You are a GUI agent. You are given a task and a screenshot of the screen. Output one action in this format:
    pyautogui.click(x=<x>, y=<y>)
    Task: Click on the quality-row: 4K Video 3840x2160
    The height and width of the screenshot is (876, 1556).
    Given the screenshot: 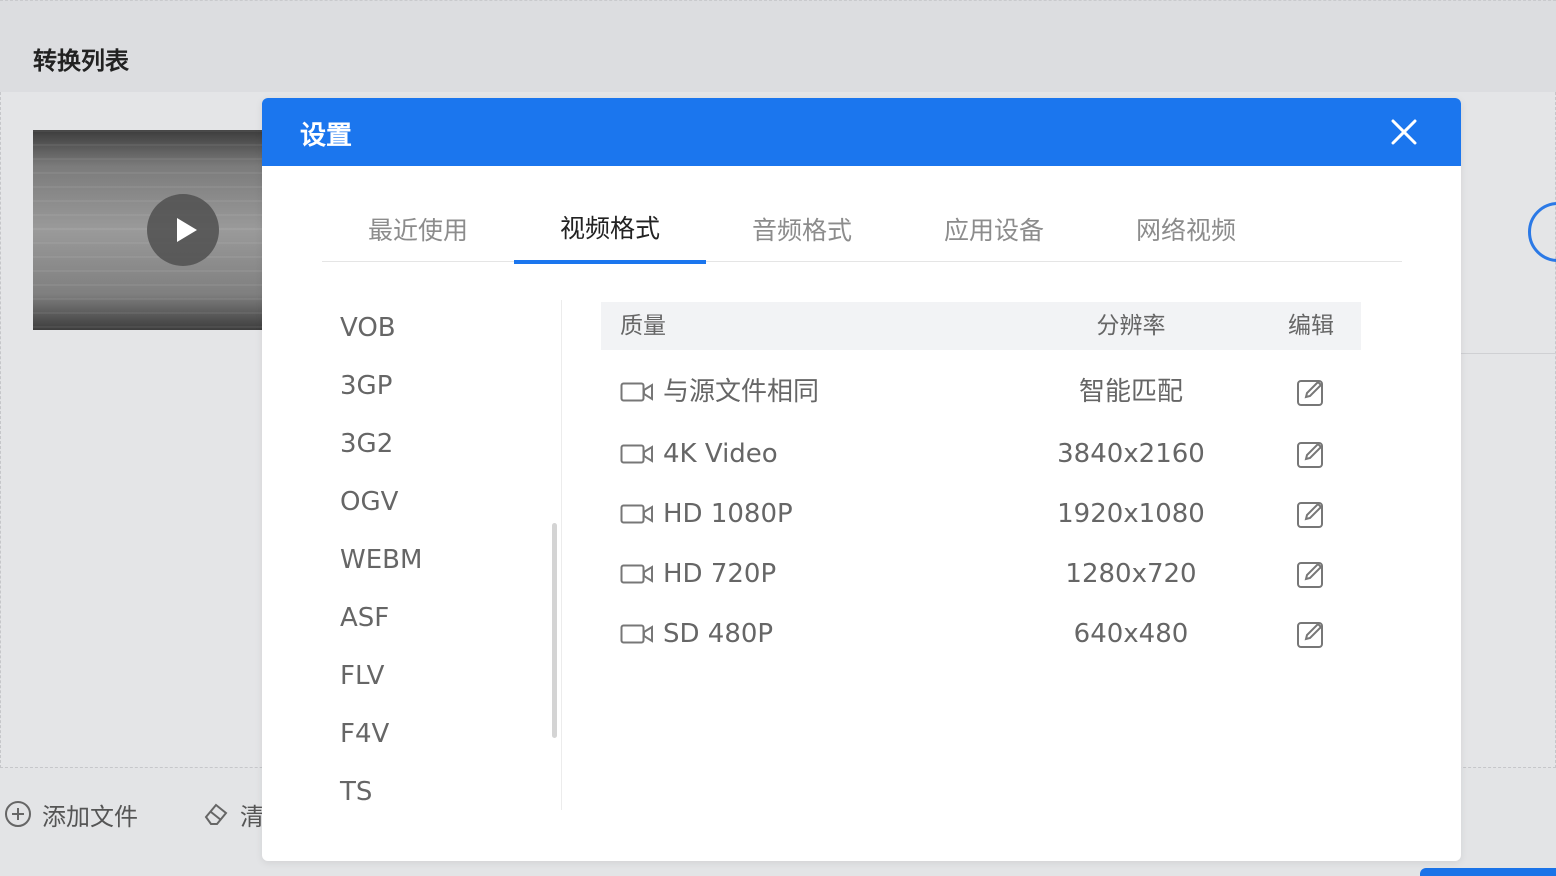 What is the action you would take?
    pyautogui.click(x=981, y=454)
    